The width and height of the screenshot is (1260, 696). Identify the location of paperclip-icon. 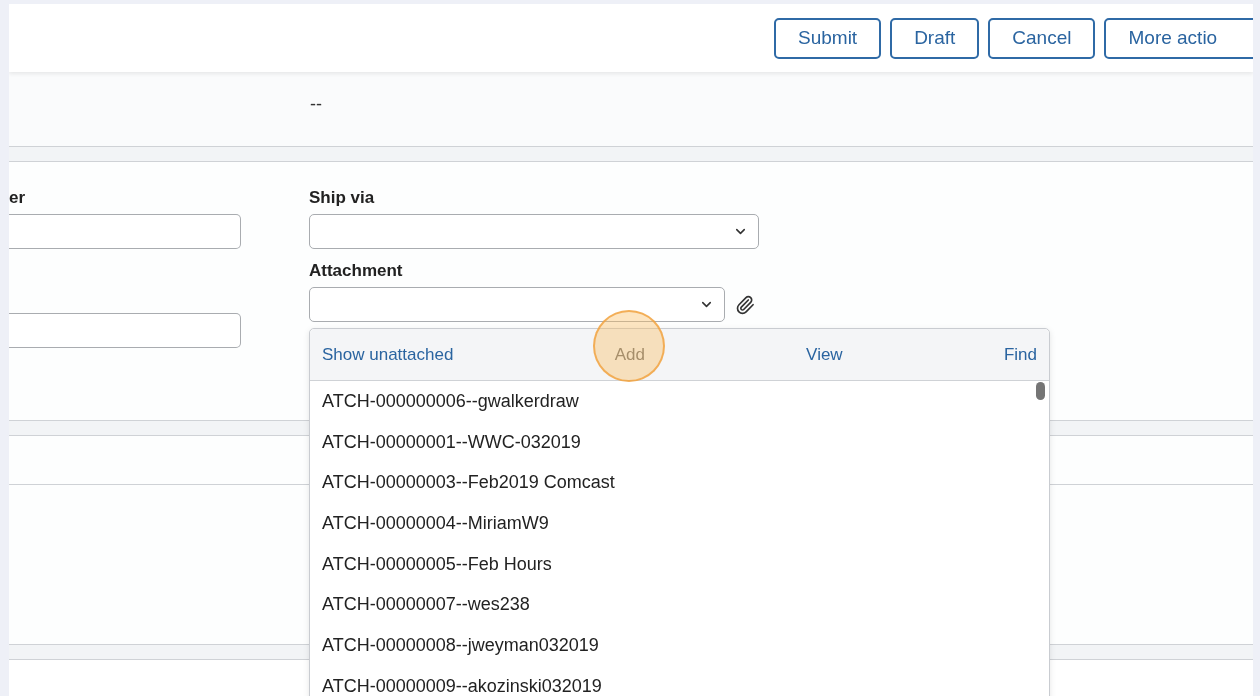
(745, 304).